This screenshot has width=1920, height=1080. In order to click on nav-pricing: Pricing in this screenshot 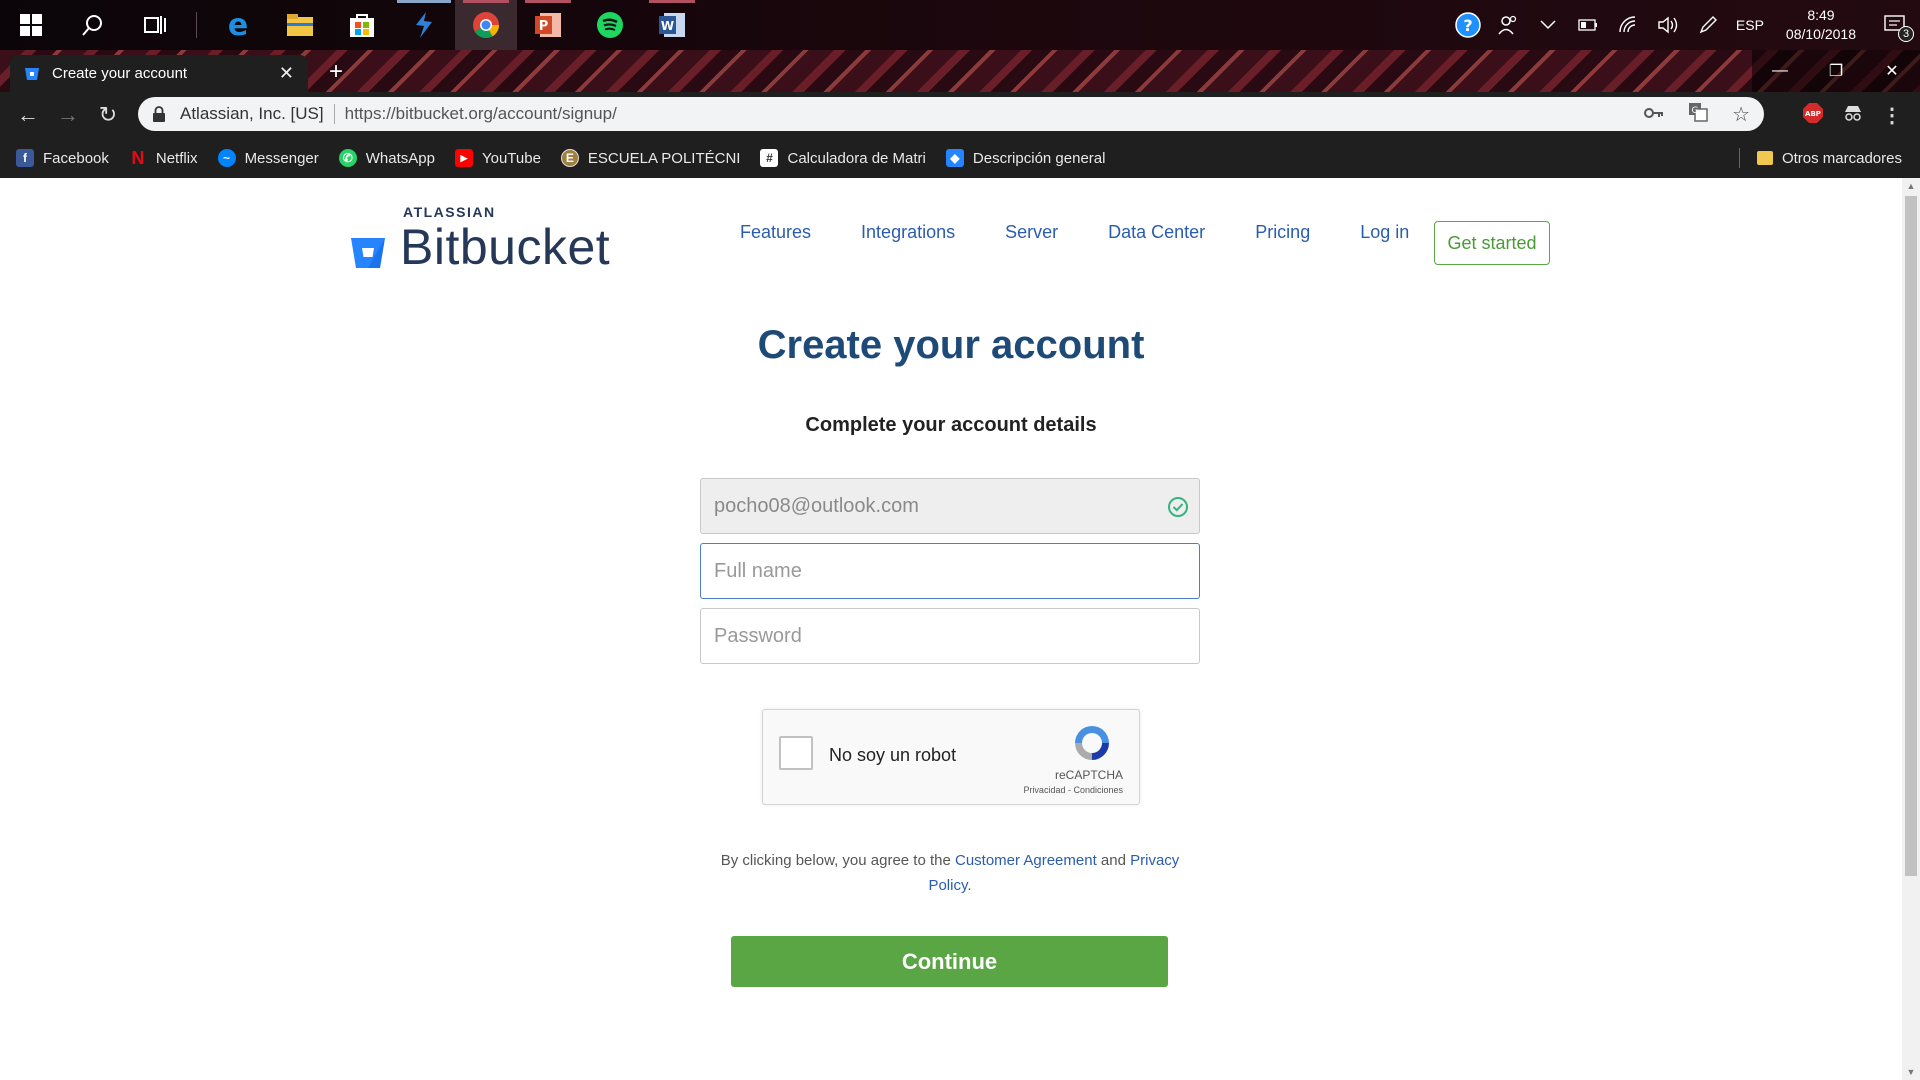, I will do `click(1282, 232)`.